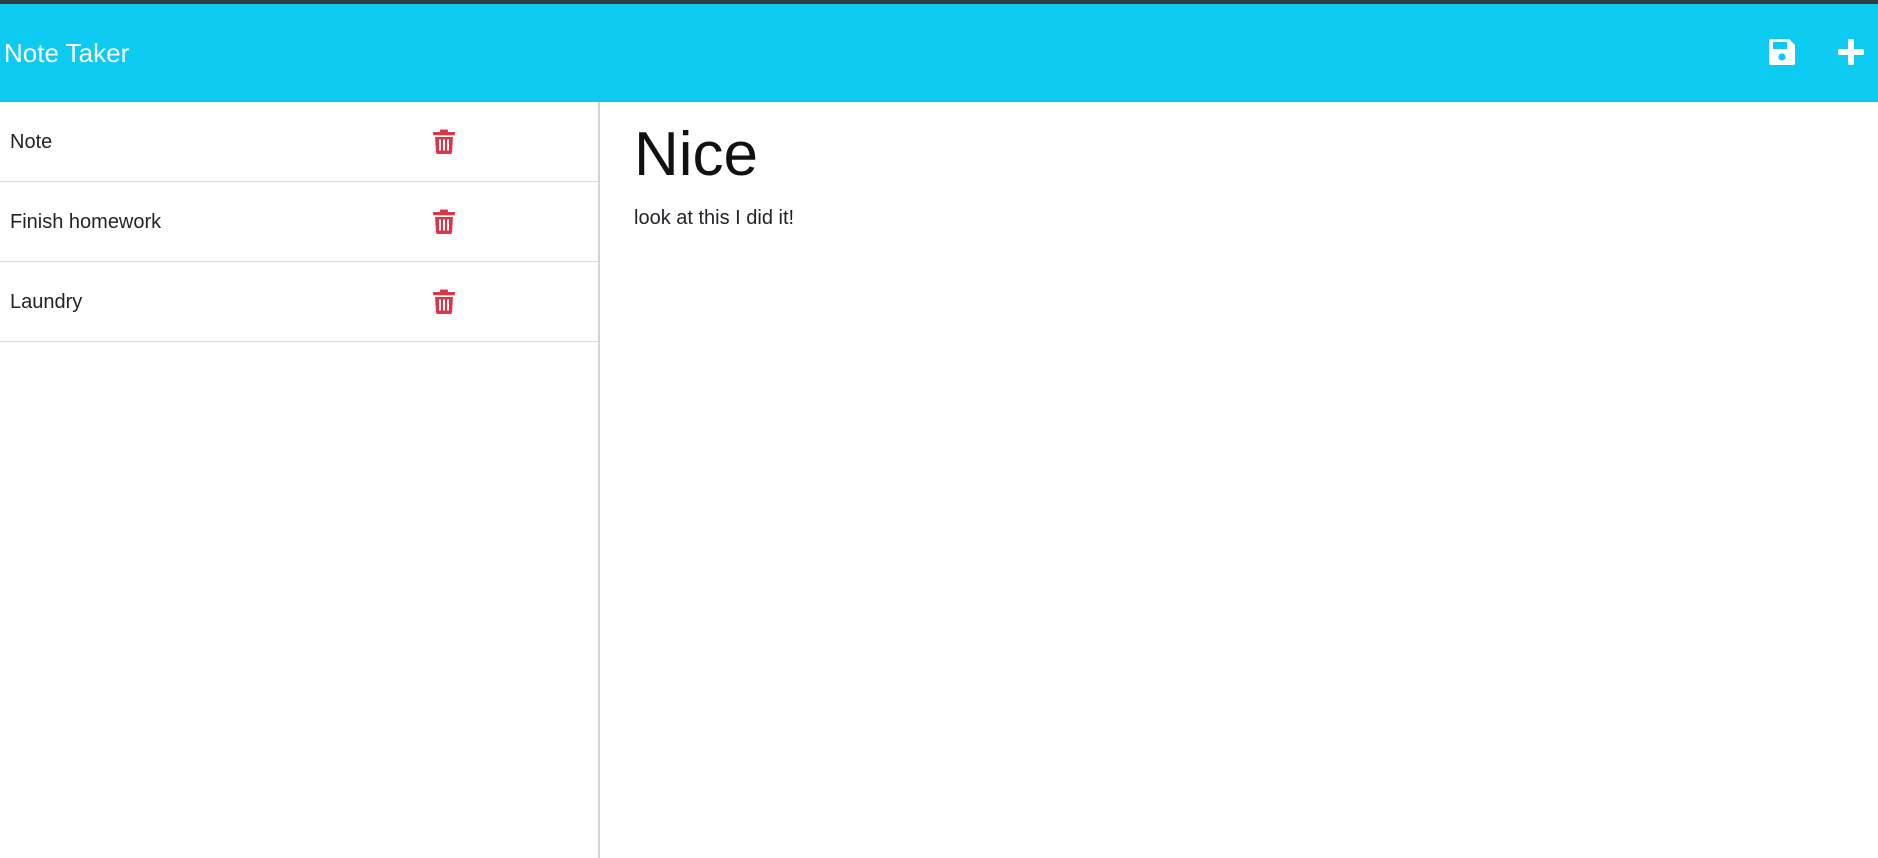 The height and width of the screenshot is (858, 1878). I want to click on new-note-button, so click(1851, 52).